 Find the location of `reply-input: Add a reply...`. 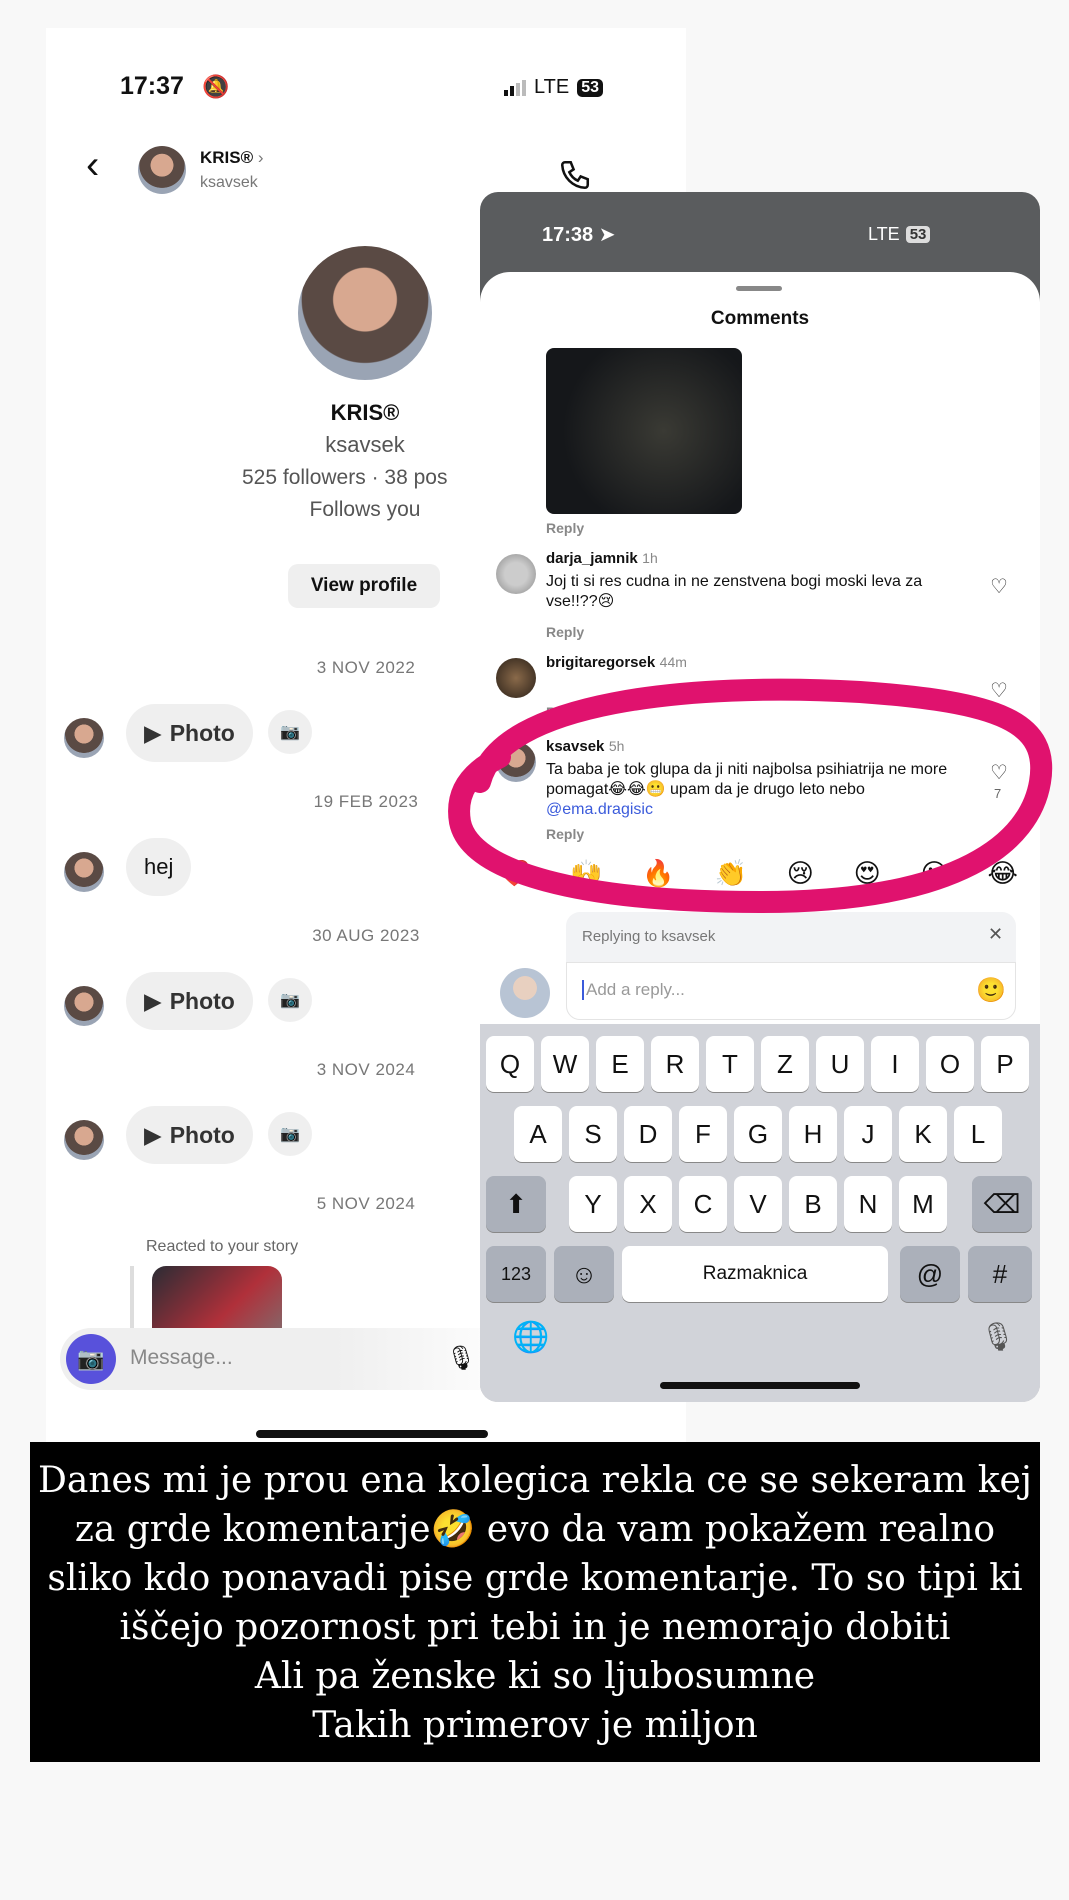

reply-input: Add a reply... is located at coordinates (633, 990).